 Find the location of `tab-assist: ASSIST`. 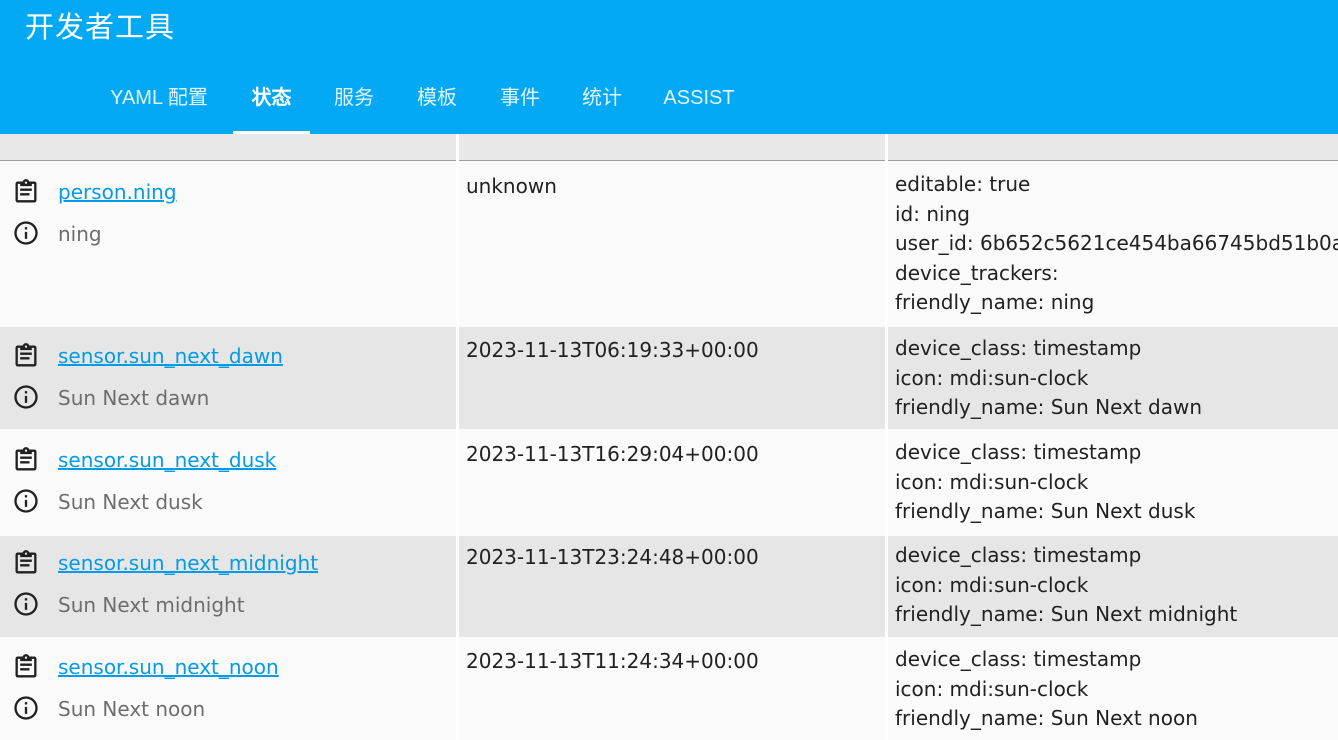

tab-assist: ASSIST is located at coordinates (699, 96).